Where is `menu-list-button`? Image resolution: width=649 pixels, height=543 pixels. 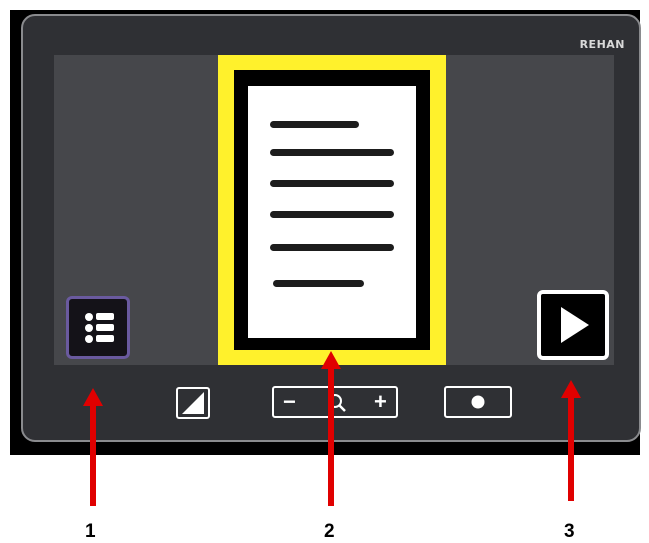
menu-list-button is located at coordinates (98, 327).